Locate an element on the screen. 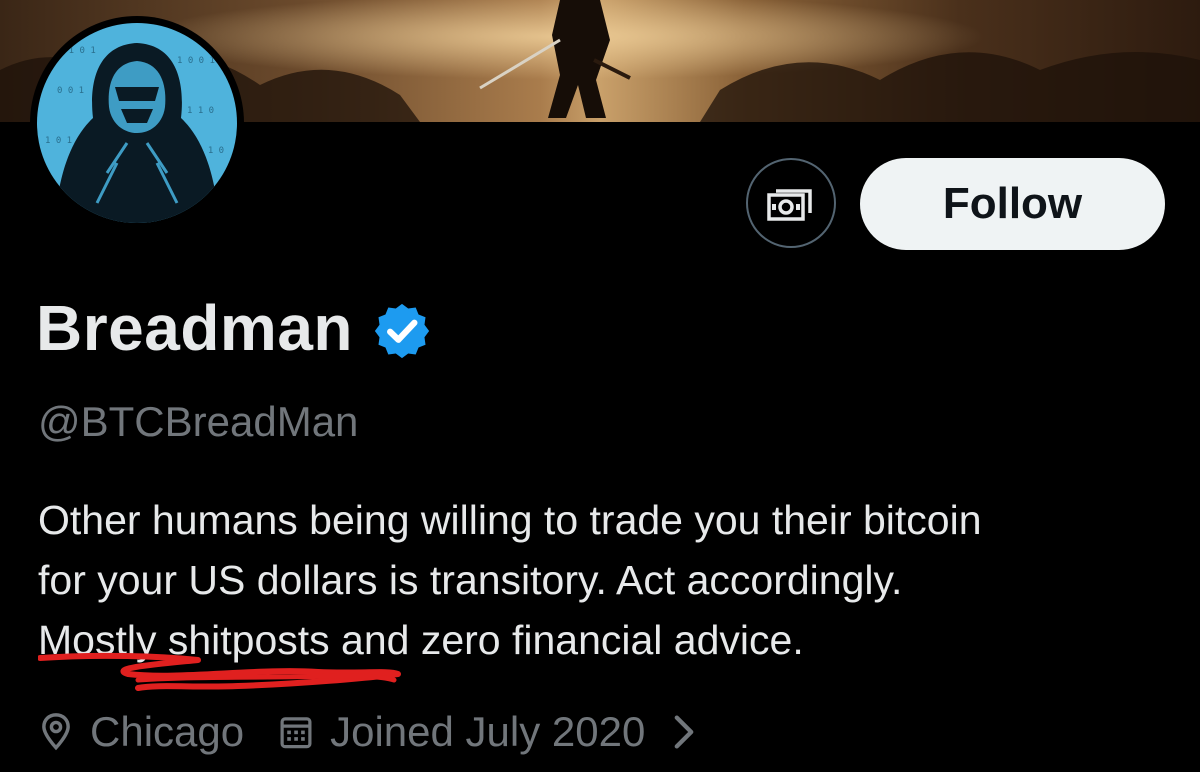  red-scribble-annotation is located at coordinates (219, 671).